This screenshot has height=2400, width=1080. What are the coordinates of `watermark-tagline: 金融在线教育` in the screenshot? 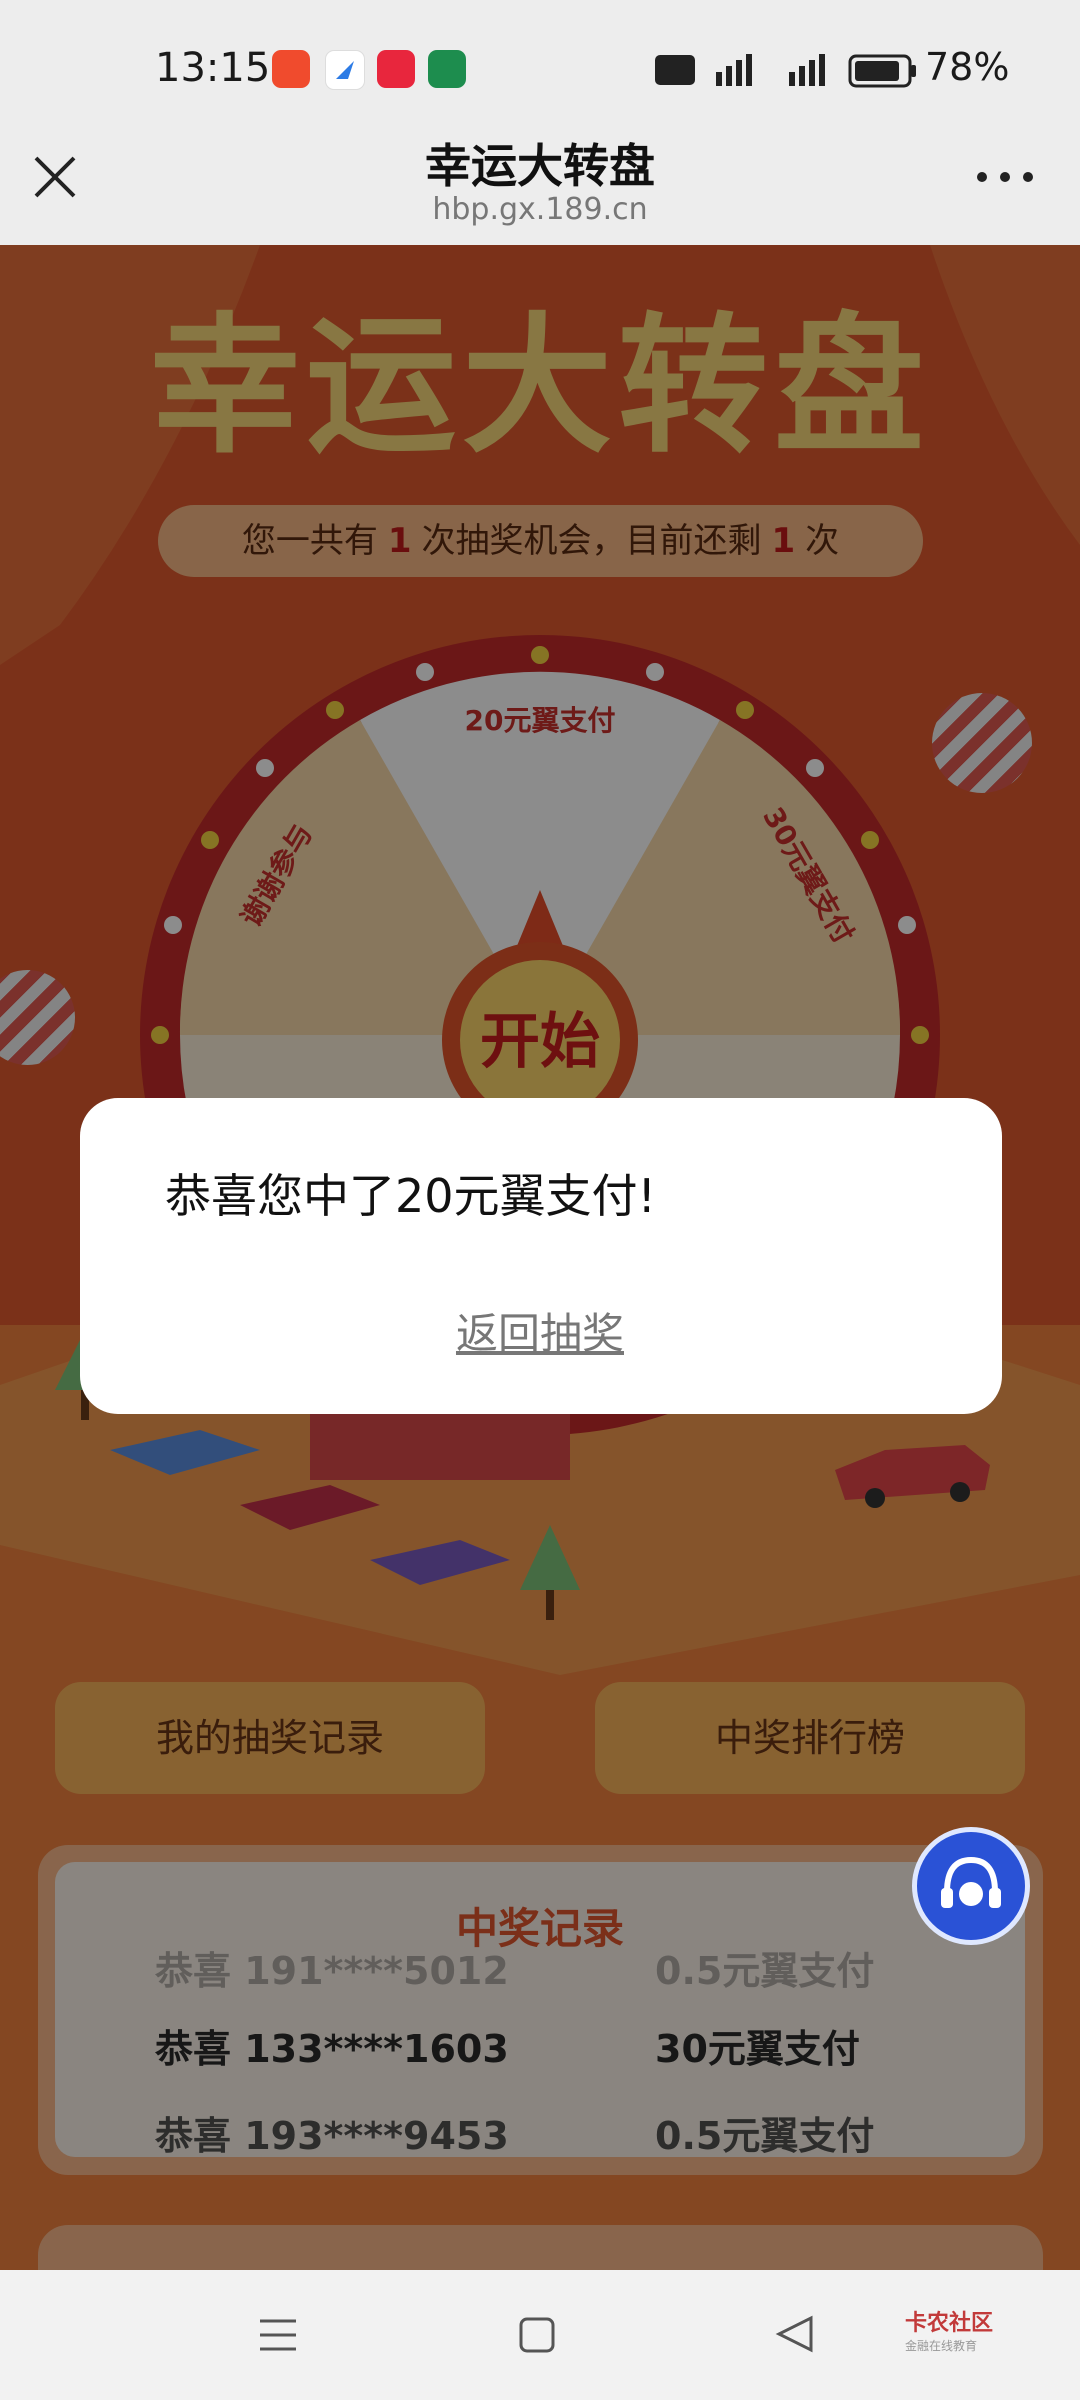 It's located at (941, 2346).